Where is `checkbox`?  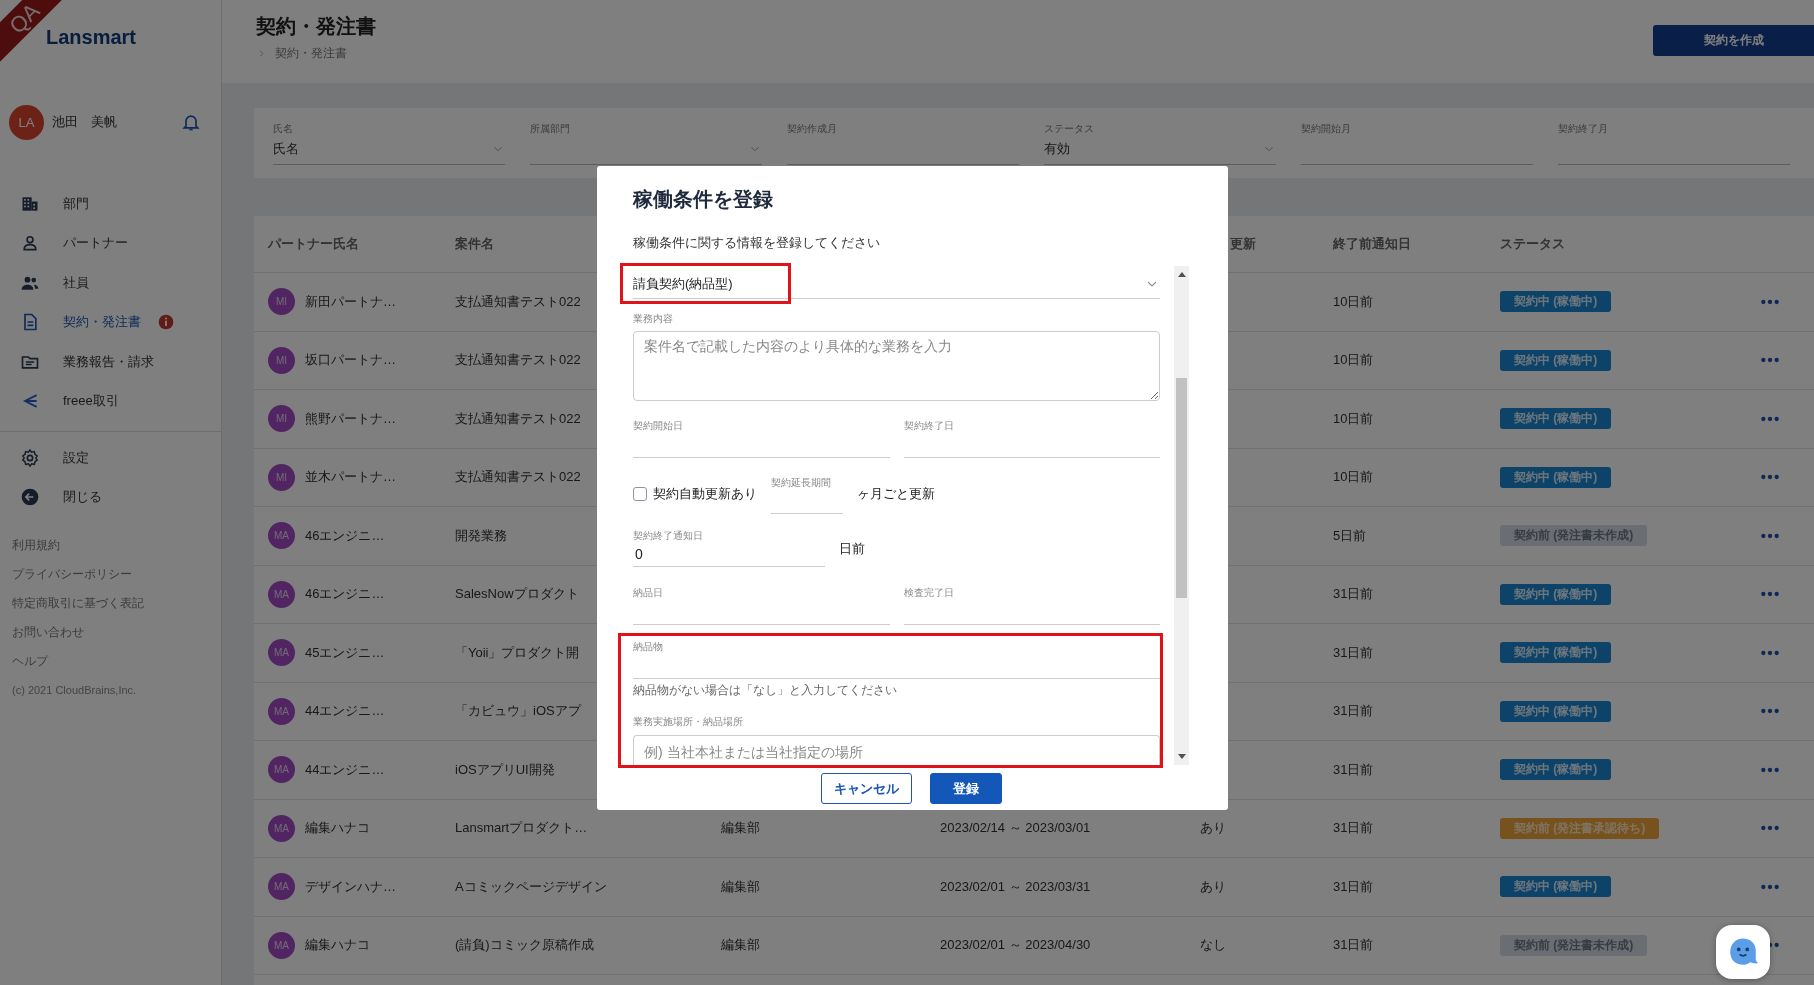
checkbox is located at coordinates (640, 494).